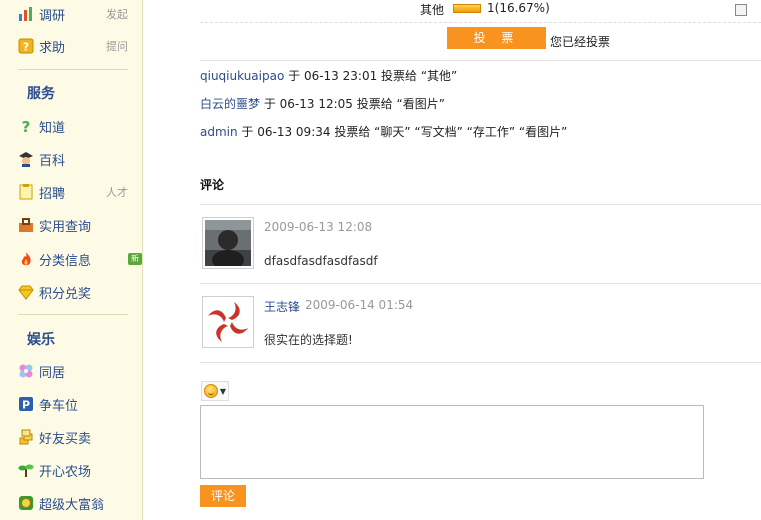  Describe the element at coordinates (117, 46) in the screenshot. I see `sidebar-item-aside-link: 提问` at that location.